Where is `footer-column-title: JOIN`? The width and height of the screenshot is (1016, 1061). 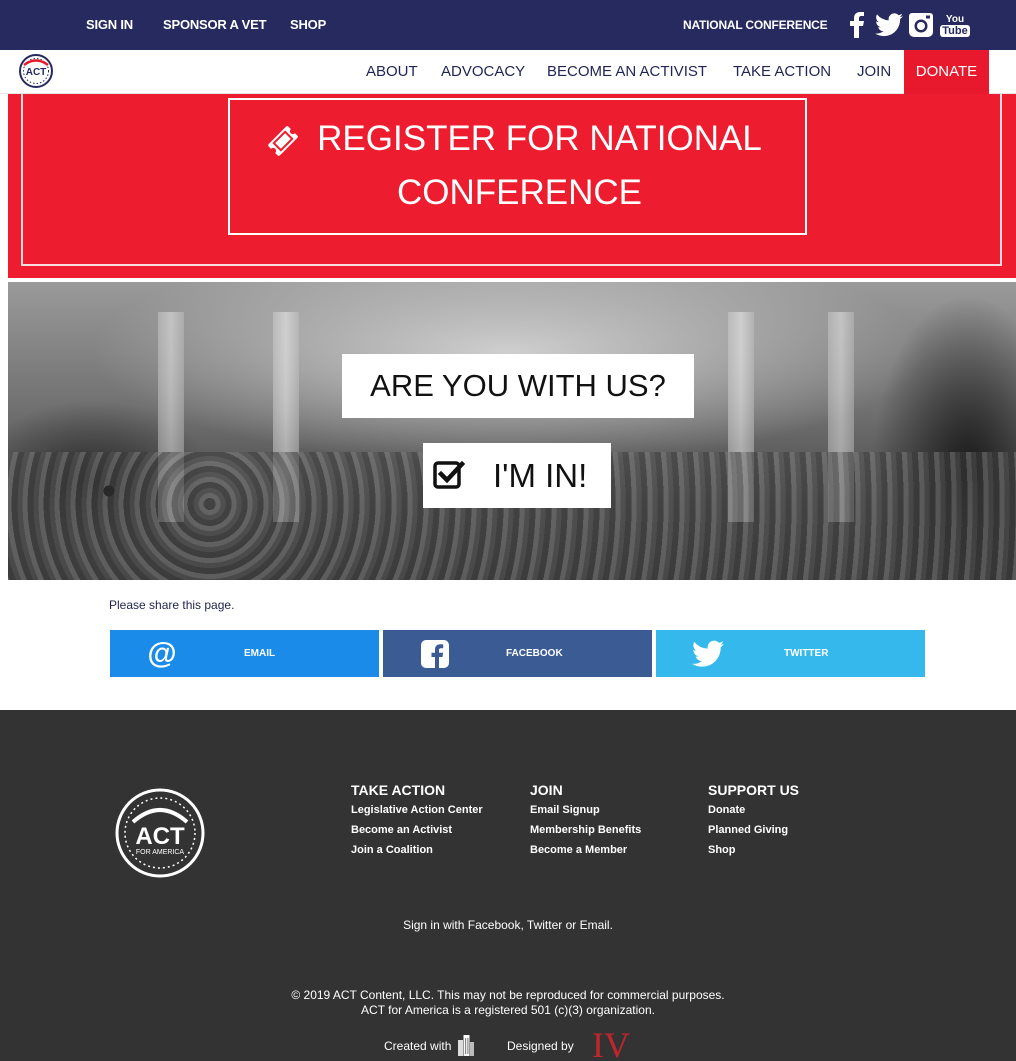
footer-column-title: JOIN is located at coordinates (546, 790).